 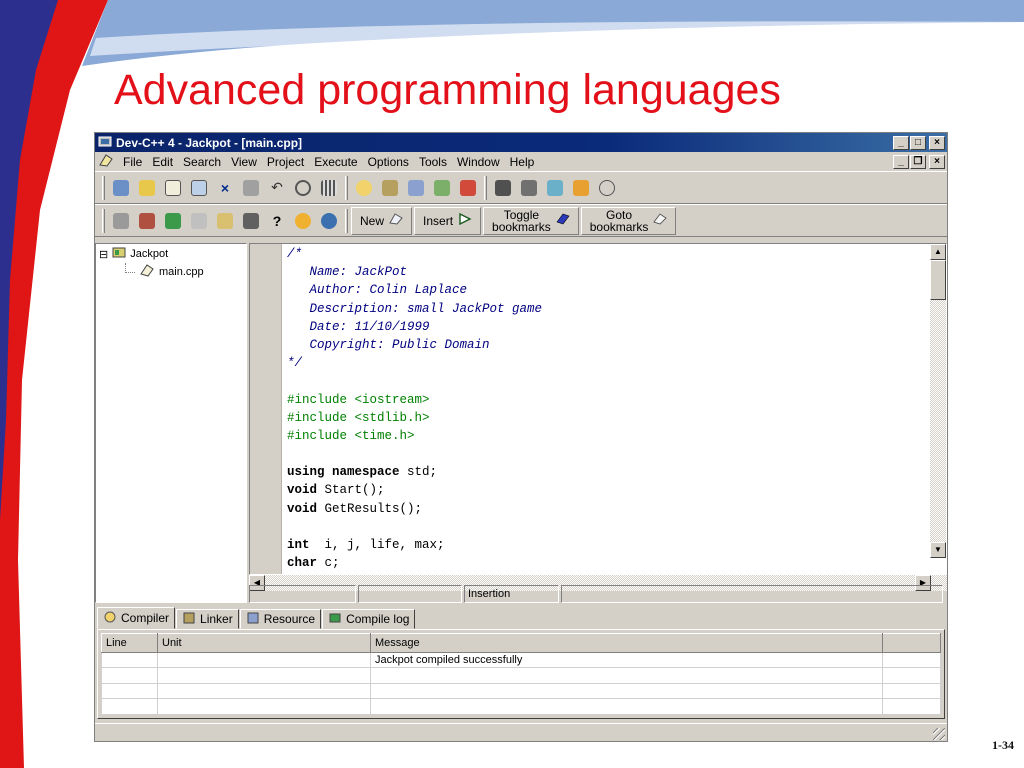 What do you see at coordinates (442, 188) in the screenshot?
I see `rebuild-icon` at bounding box center [442, 188].